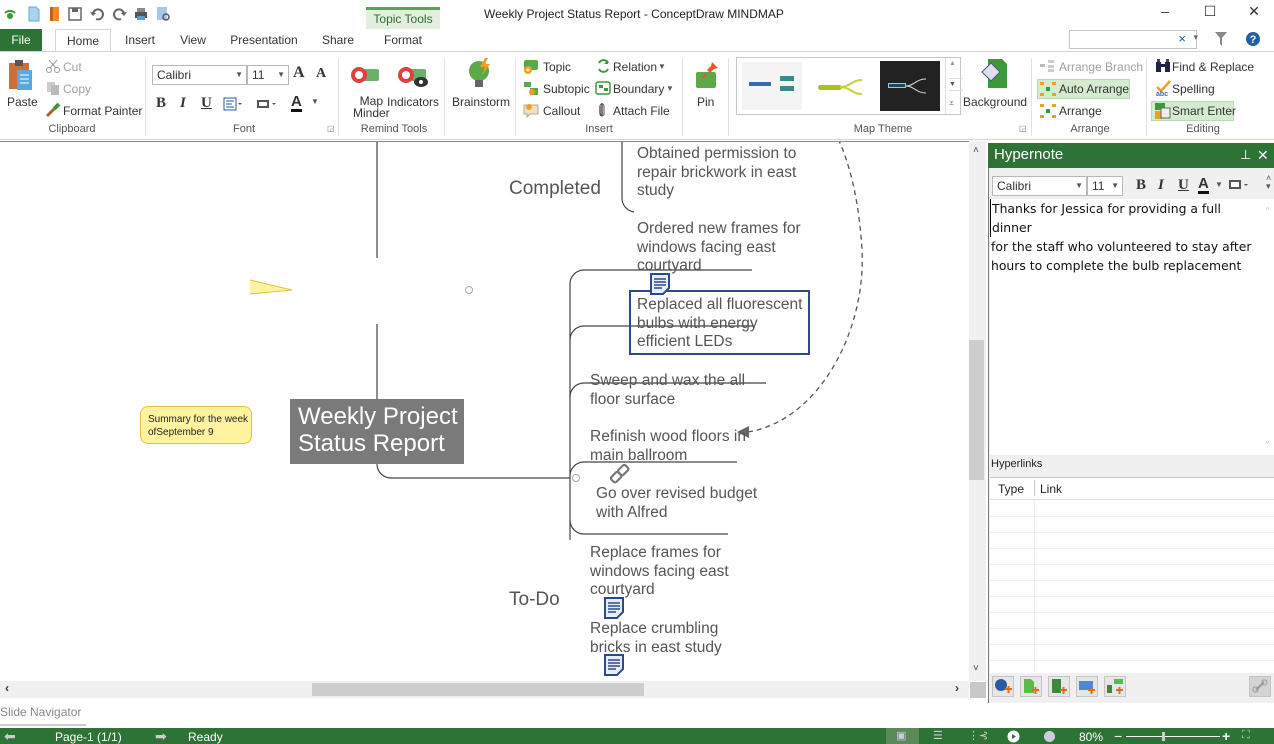 This screenshot has height=744, width=1274. What do you see at coordinates (183, 103) in the screenshot?
I see `italic-button: I` at bounding box center [183, 103].